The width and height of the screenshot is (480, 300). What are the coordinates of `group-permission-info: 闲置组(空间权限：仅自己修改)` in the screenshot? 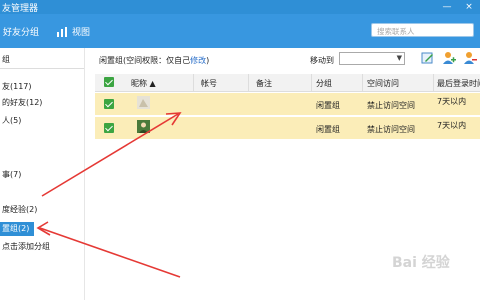 It's located at (154, 60).